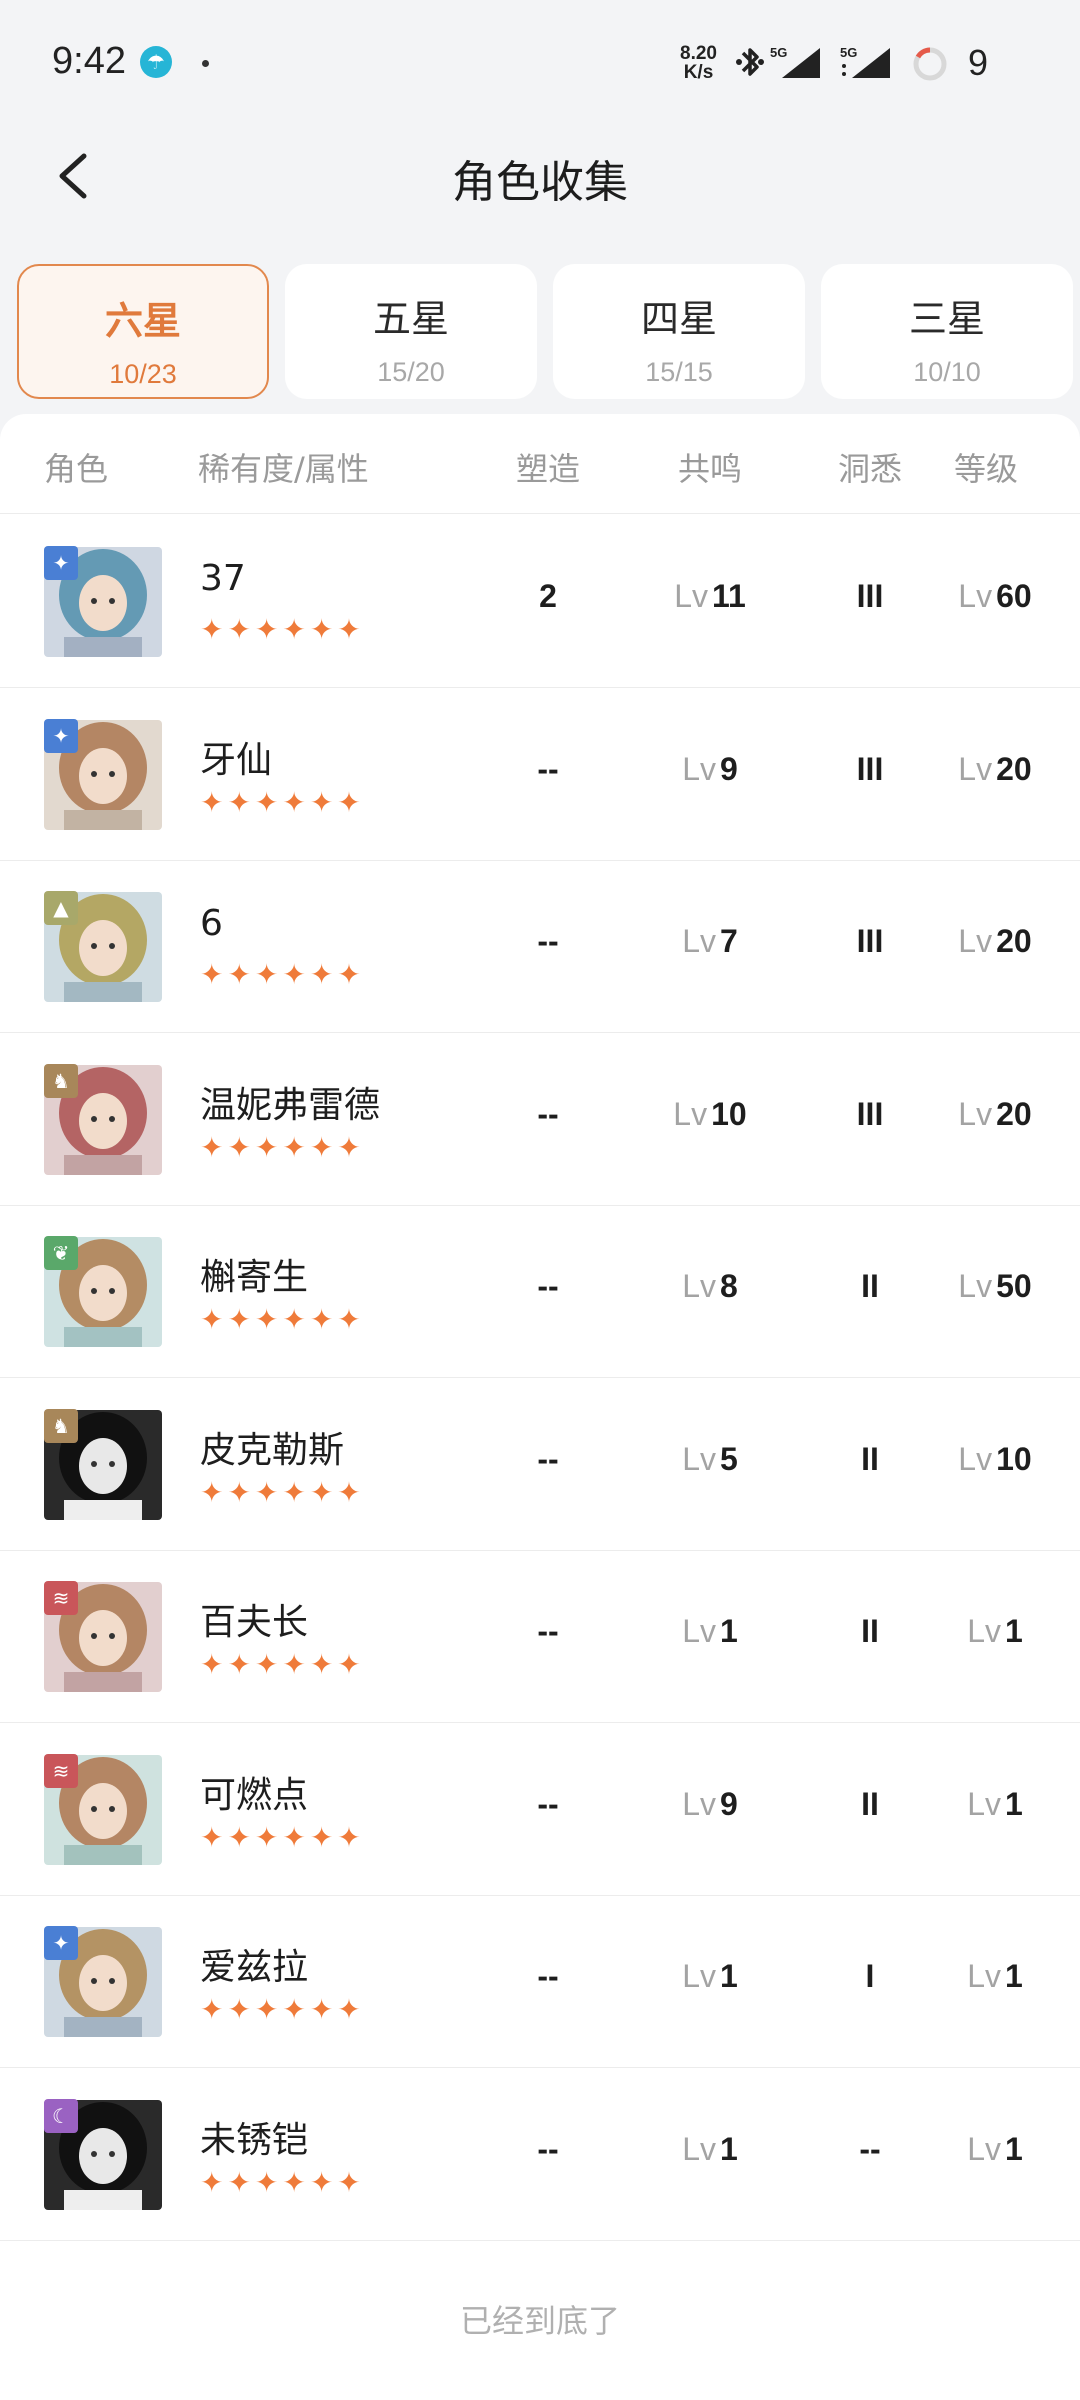  Describe the element at coordinates (142, 321) in the screenshot. I see `tab-label: 六星` at that location.